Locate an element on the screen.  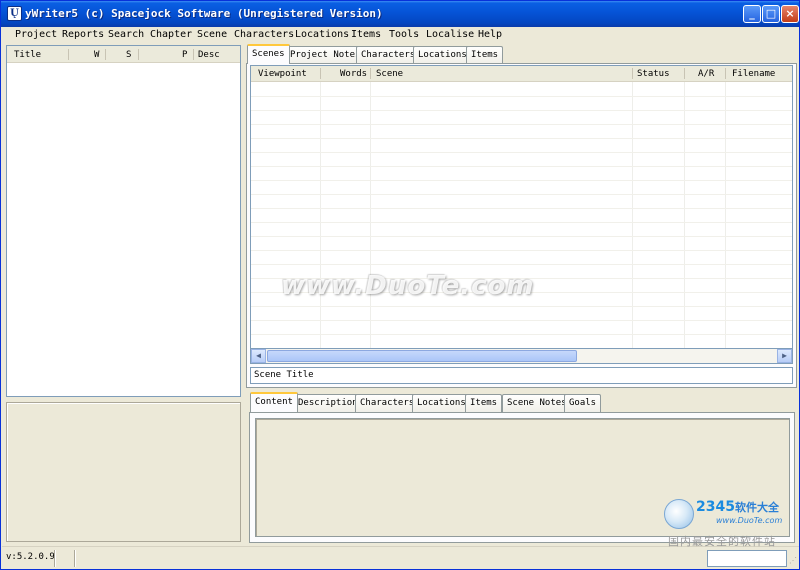
column-viewpoint: Viewpoint is located at coordinates (282, 74).